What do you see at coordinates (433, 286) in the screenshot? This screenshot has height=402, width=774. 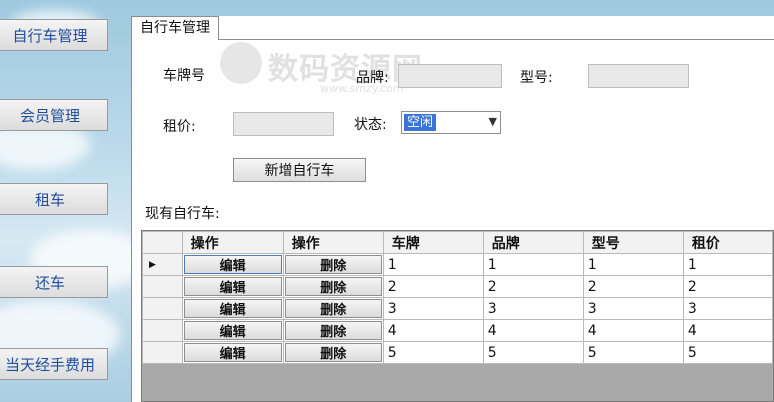 I see `plate-cell: 2` at bounding box center [433, 286].